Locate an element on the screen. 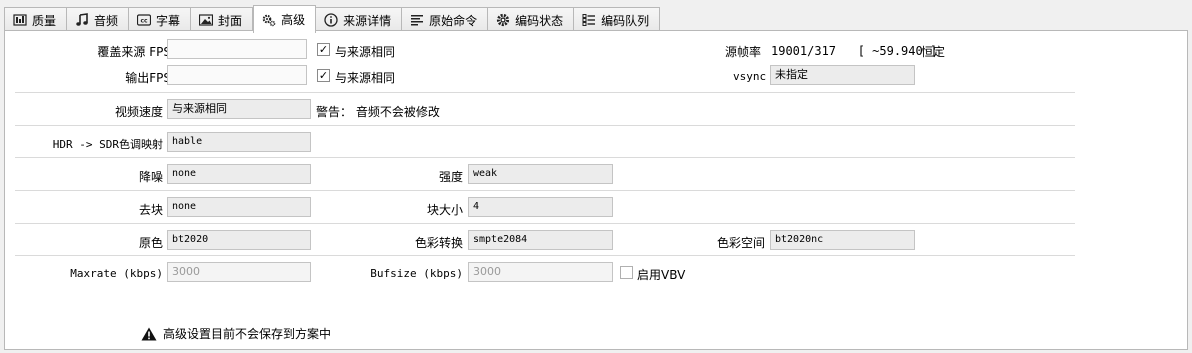 The width and height of the screenshot is (1192, 353). tab-encoding-queue: 编码队列 is located at coordinates (617, 19).